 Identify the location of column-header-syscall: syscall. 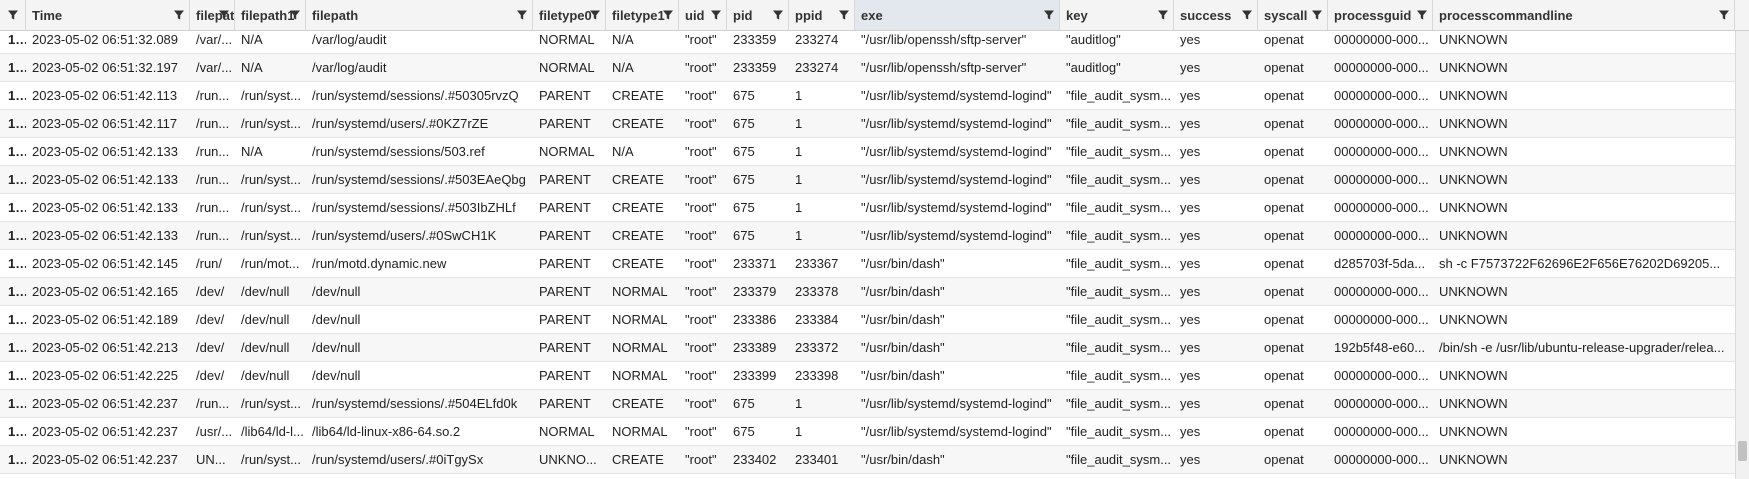
(1293, 15).